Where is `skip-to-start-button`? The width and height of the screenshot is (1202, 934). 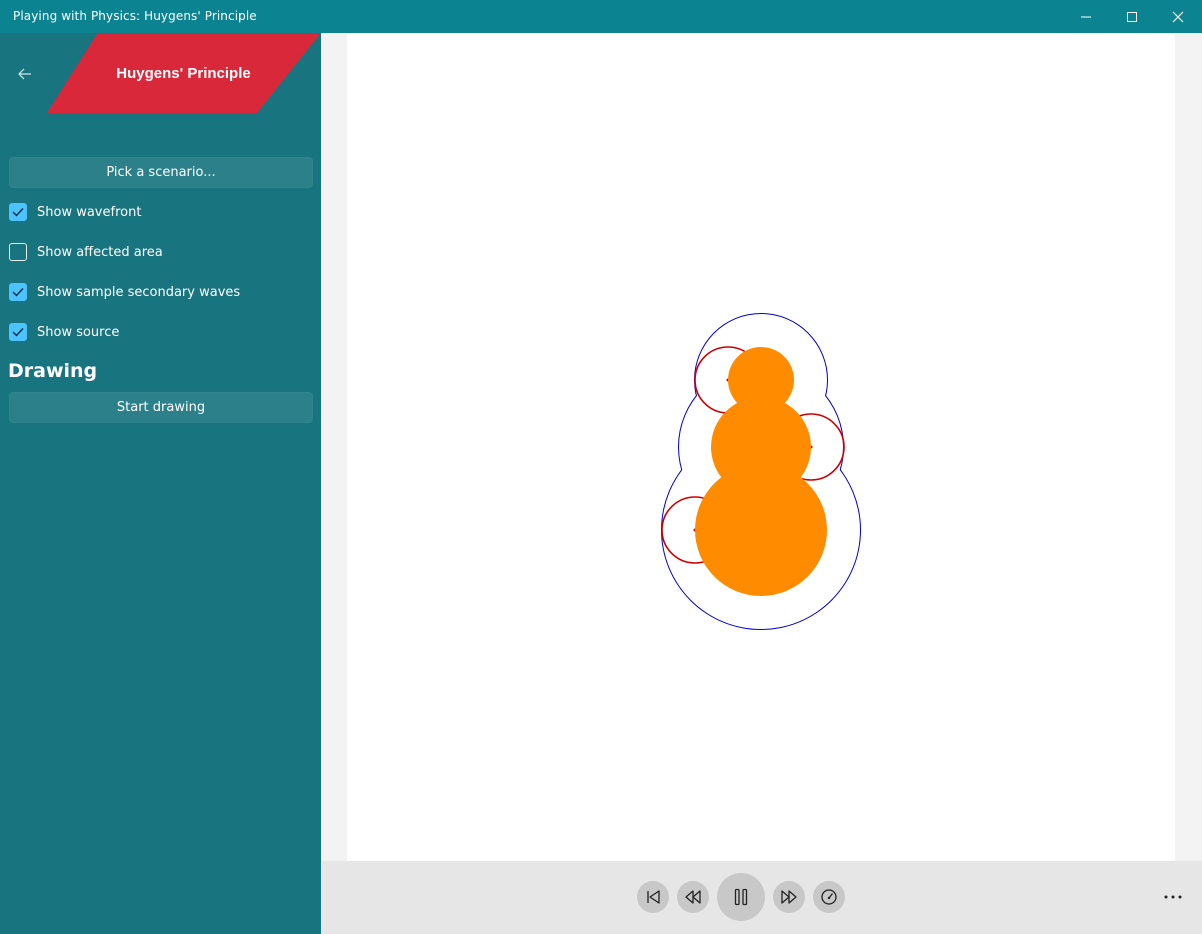
skip-to-start-button is located at coordinates (653, 897).